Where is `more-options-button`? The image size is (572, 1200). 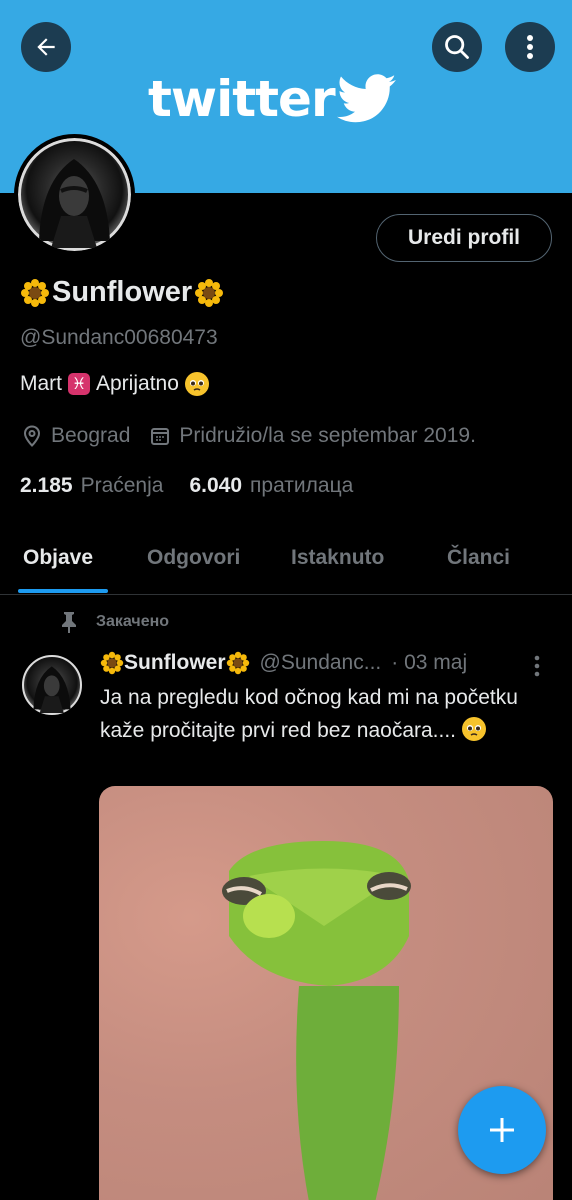
more-options-button is located at coordinates (530, 47).